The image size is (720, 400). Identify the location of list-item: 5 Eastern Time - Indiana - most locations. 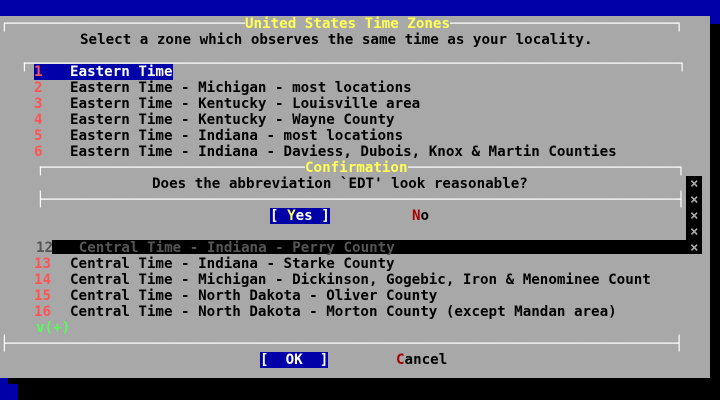
(218, 136).